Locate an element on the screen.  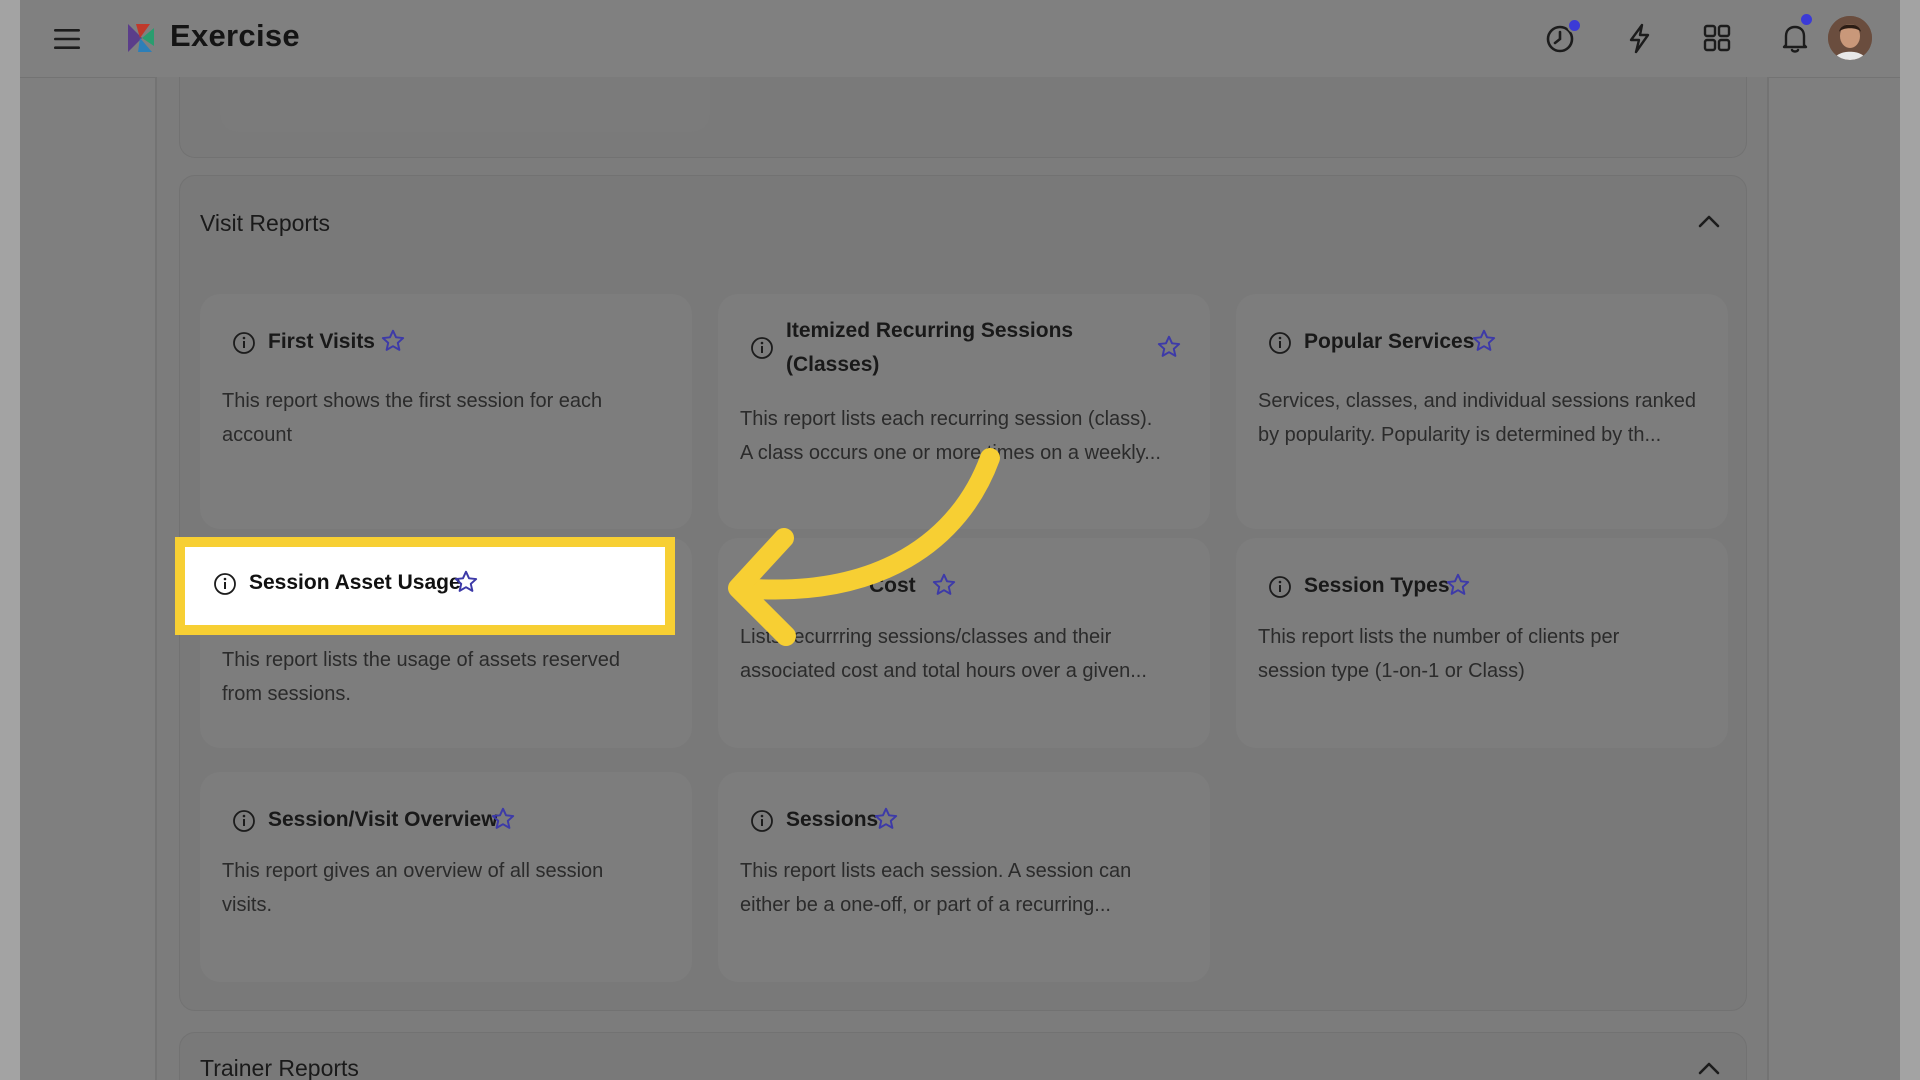
avatar is located at coordinates (1850, 38).